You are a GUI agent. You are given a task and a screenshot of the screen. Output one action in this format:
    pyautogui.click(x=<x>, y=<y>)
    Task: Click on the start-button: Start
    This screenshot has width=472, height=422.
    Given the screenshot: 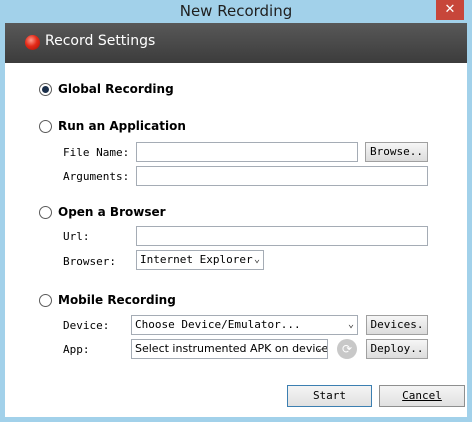 What is the action you would take?
    pyautogui.click(x=329, y=396)
    